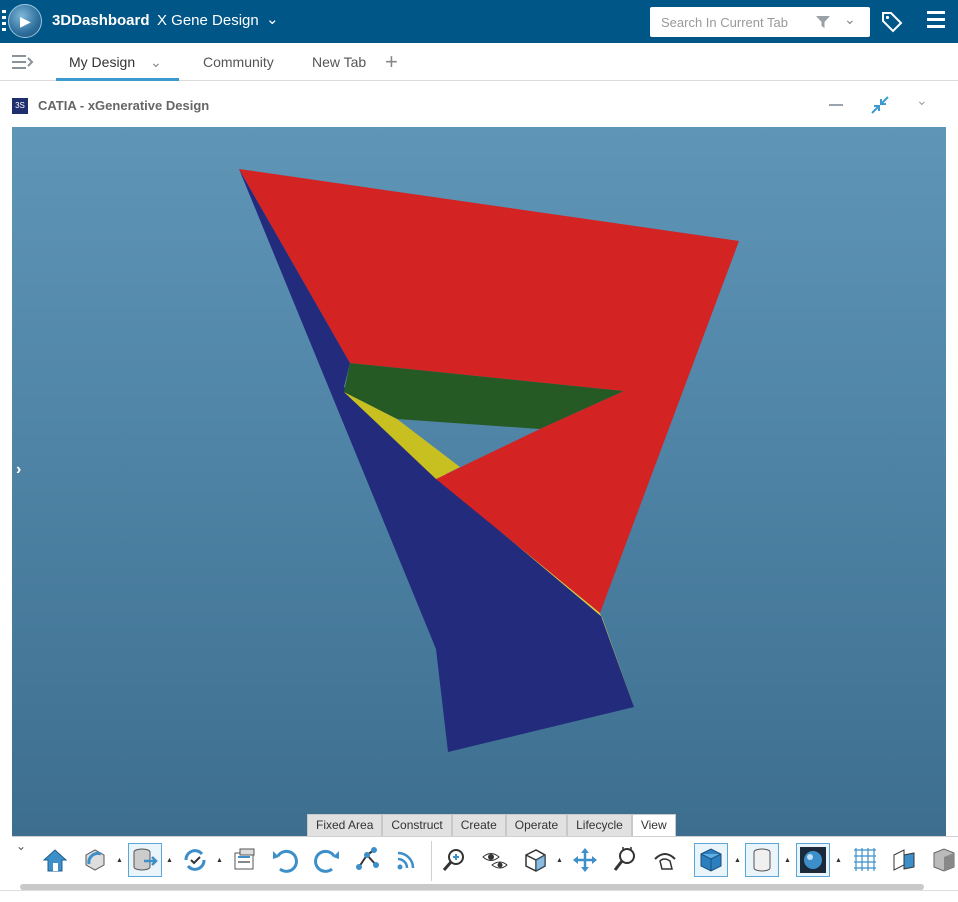 The height and width of the screenshot is (902, 958). Describe the element at coordinates (479, 21) in the screenshot. I see `top-bar: ▶ 3DDashboard X Gene Design ⌄ ⌄` at that location.